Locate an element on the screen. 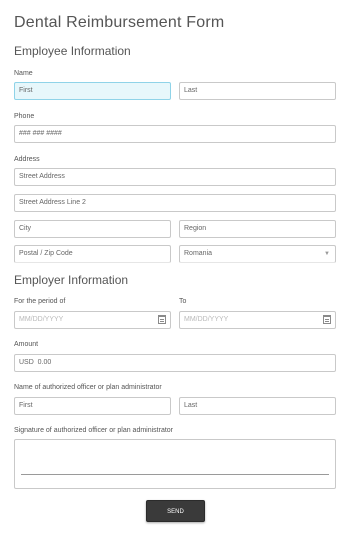 The height and width of the screenshot is (537, 350). amount-input: USD 0.00 is located at coordinates (175, 363).